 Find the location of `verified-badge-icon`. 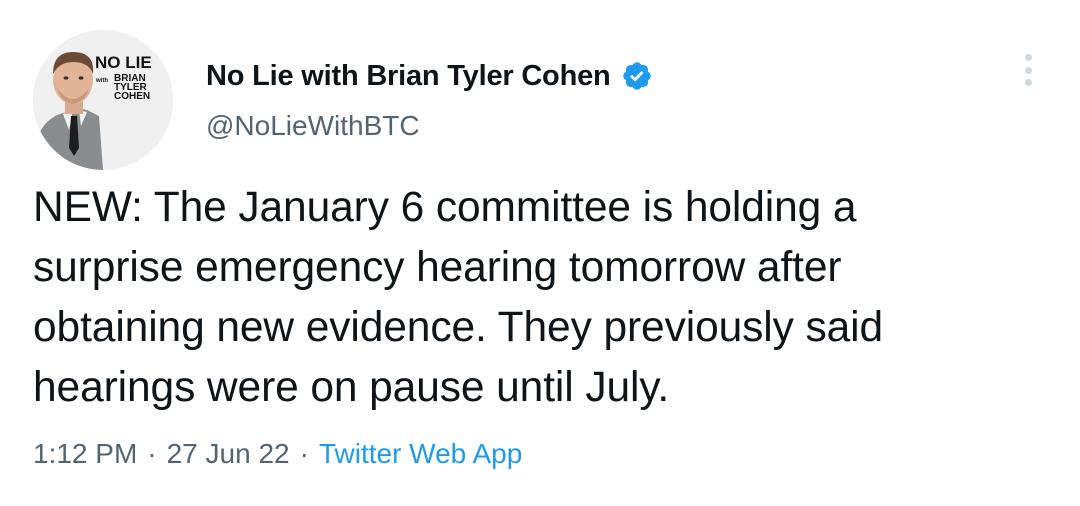

verified-badge-icon is located at coordinates (637, 76).